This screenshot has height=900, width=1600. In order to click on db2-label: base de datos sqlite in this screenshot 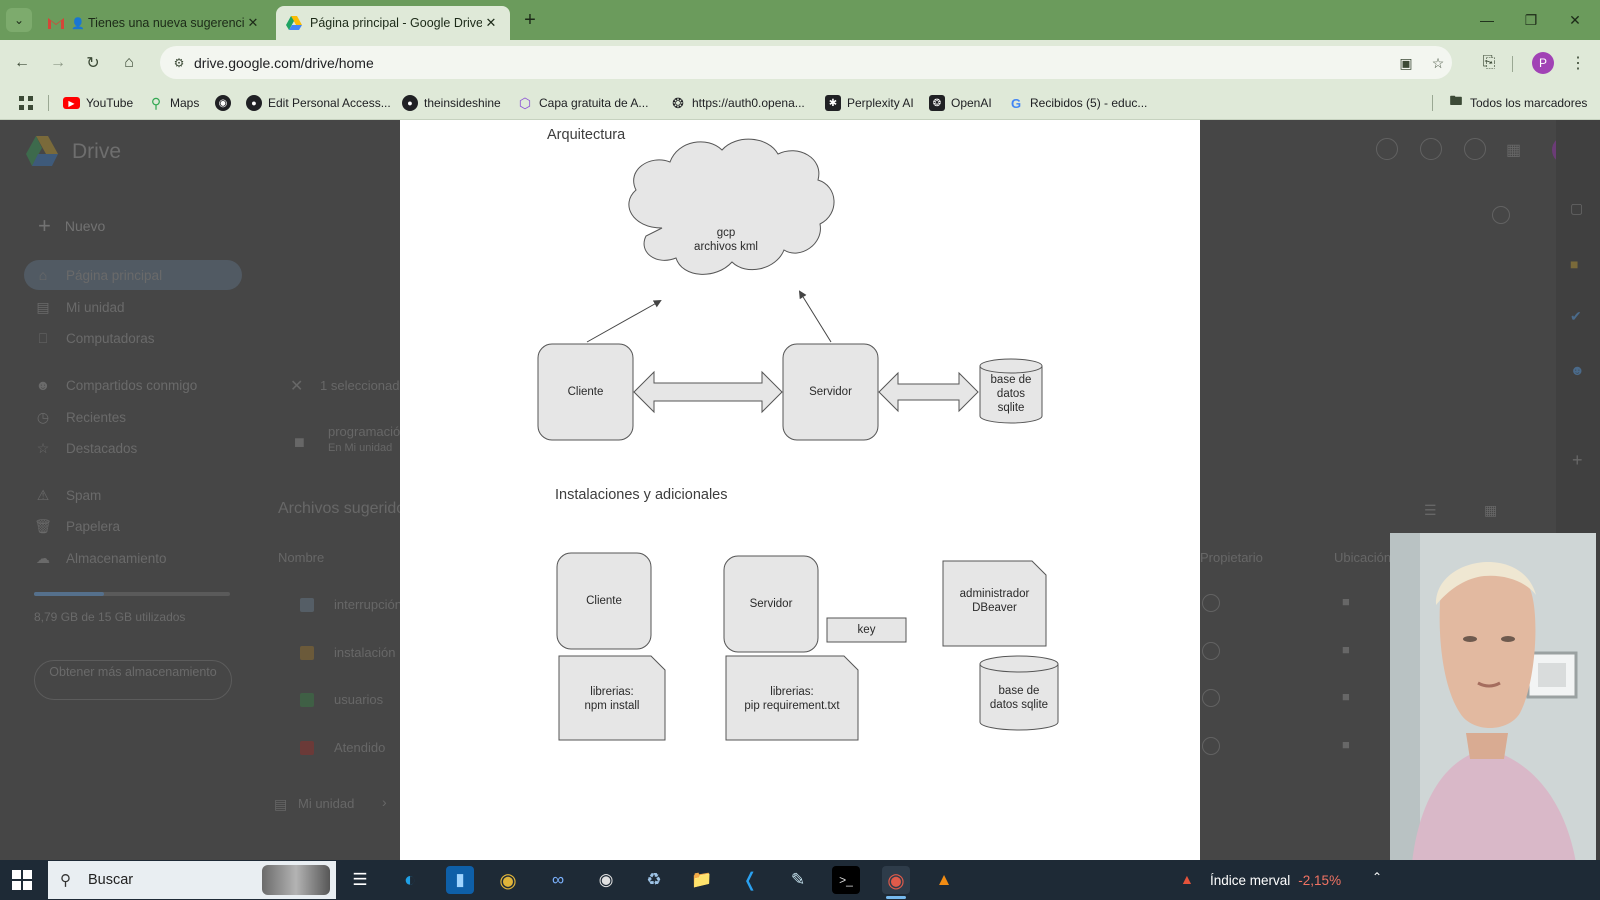, I will do `click(1019, 698)`.